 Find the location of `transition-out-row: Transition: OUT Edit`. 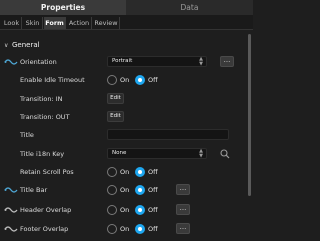

transition-out-row: Transition: OUT Edit is located at coordinates (123, 117).